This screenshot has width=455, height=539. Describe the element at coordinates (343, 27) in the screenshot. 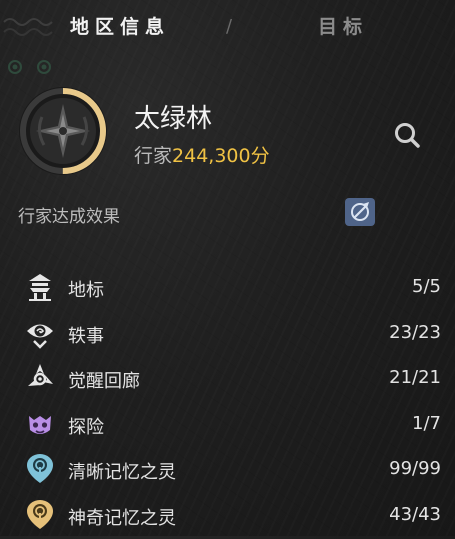

I see `tab-goals: 目标` at that location.